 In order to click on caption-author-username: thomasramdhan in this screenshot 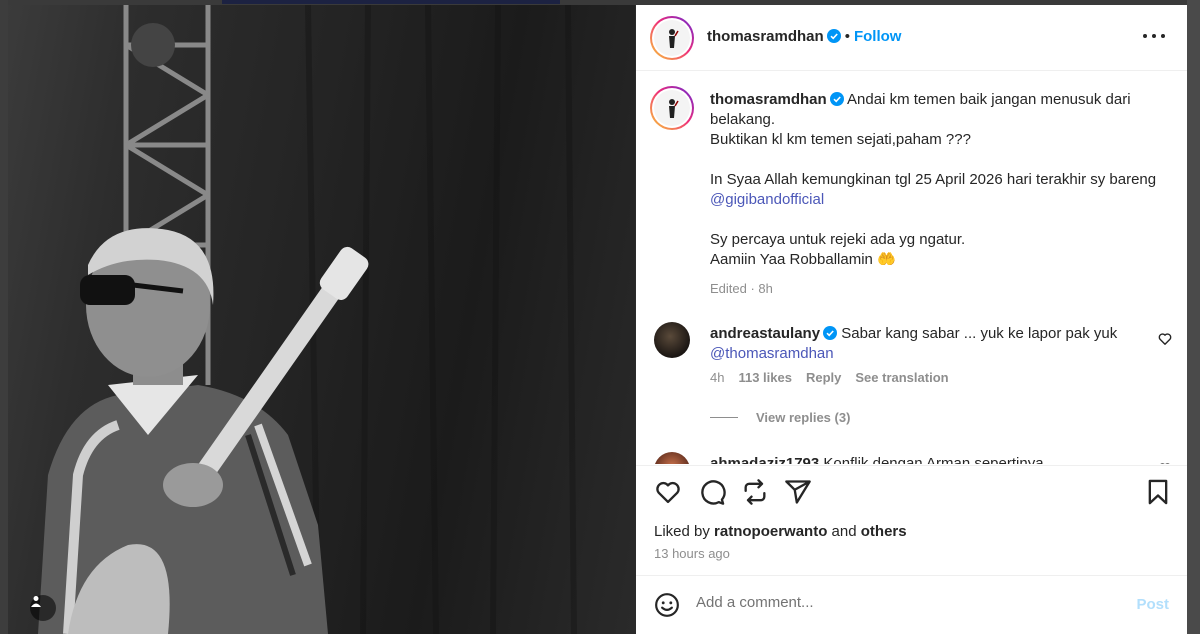, I will do `click(768, 99)`.